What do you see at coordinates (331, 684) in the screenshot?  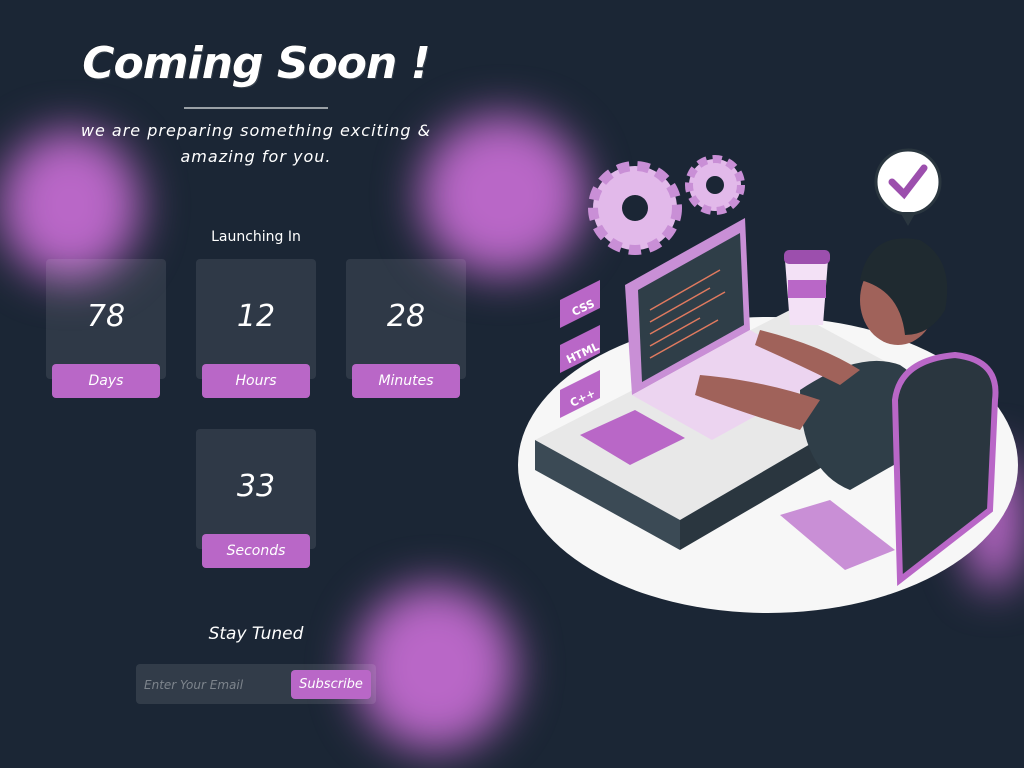 I see `subscribe-button: Subscribe` at bounding box center [331, 684].